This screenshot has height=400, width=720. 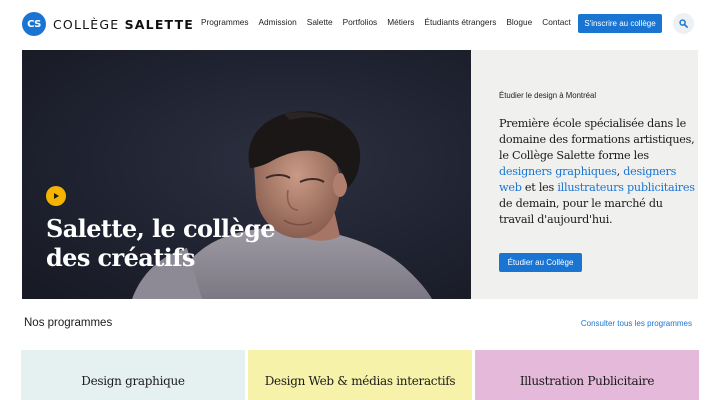 What do you see at coordinates (626, 187) in the screenshot?
I see `link-illustrateurs-publicitaires: illustrateurs publicitaires` at bounding box center [626, 187].